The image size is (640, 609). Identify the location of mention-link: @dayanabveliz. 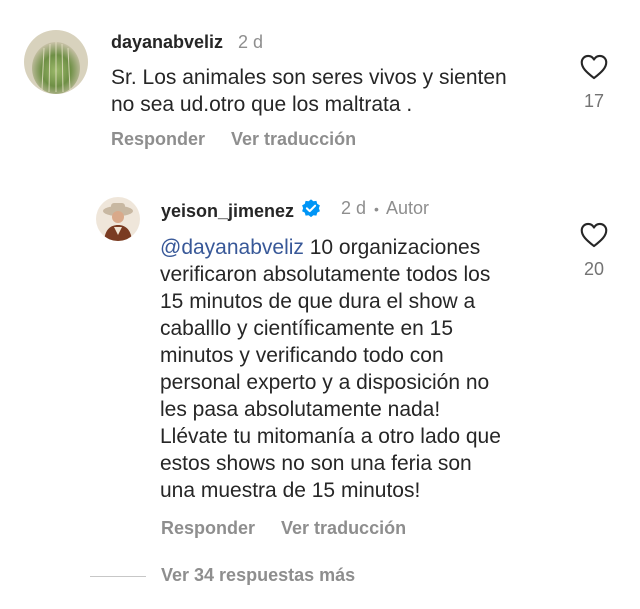
(232, 247).